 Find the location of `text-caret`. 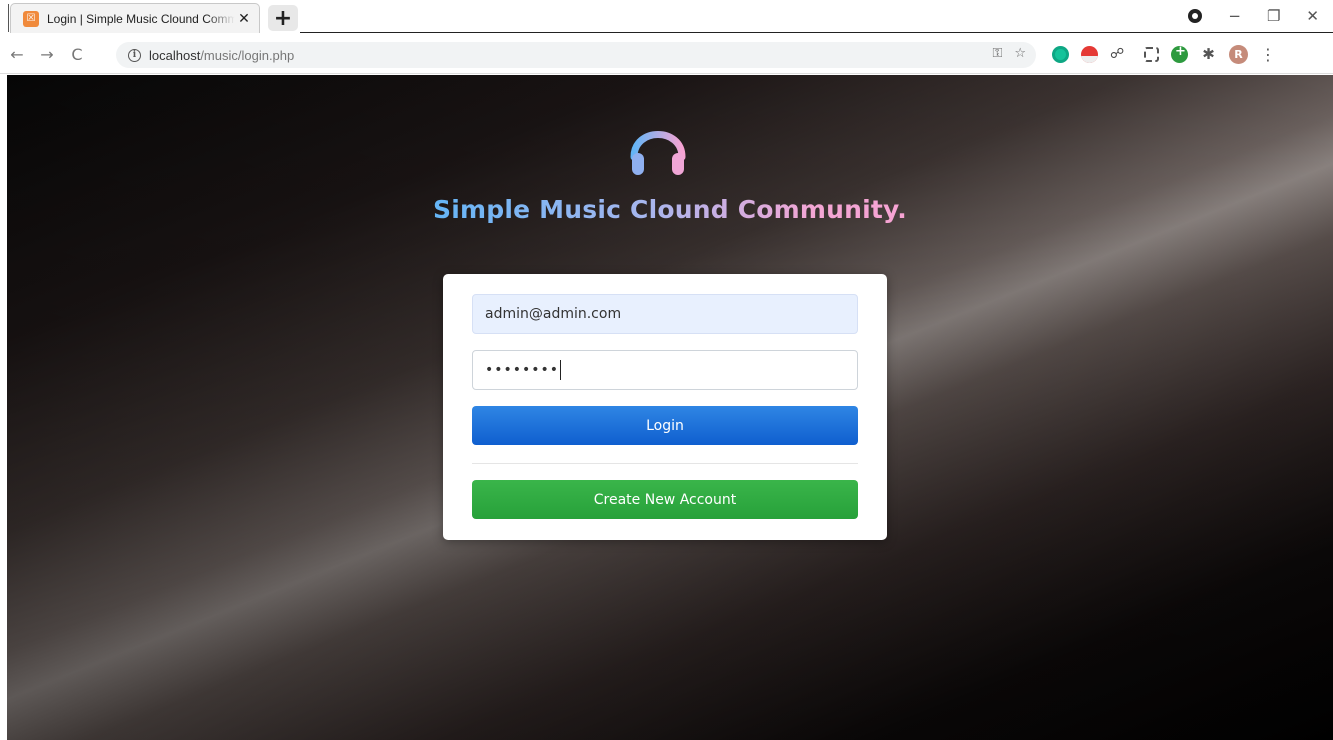

text-caret is located at coordinates (561, 370).